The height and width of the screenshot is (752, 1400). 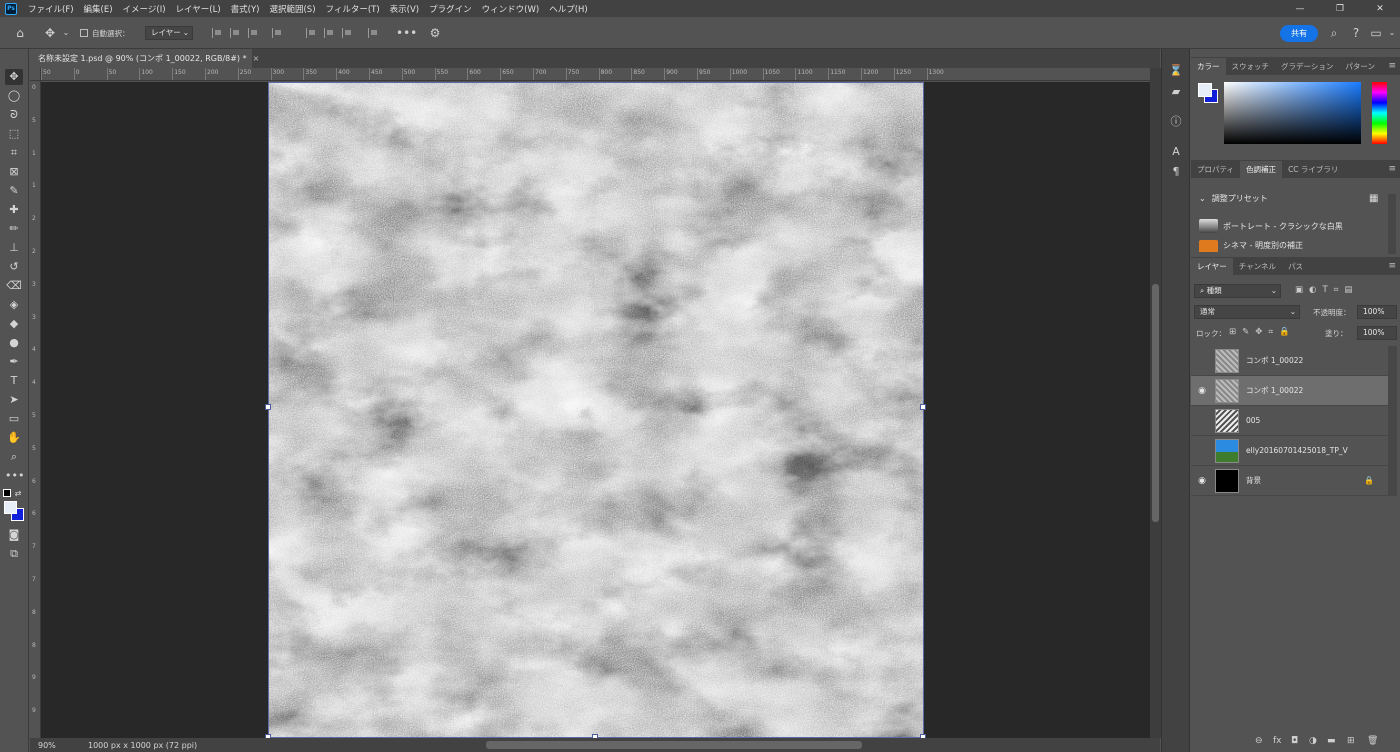 What do you see at coordinates (14, 172) in the screenshot?
I see `frame-tool-icon: ⊠` at bounding box center [14, 172].